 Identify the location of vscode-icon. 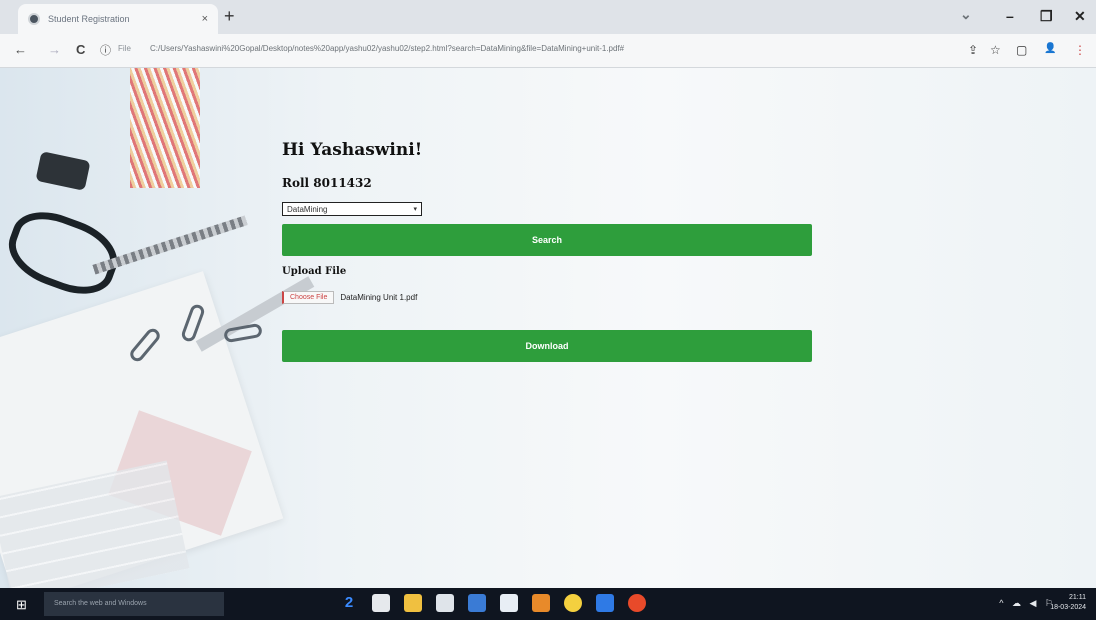
(605, 603).